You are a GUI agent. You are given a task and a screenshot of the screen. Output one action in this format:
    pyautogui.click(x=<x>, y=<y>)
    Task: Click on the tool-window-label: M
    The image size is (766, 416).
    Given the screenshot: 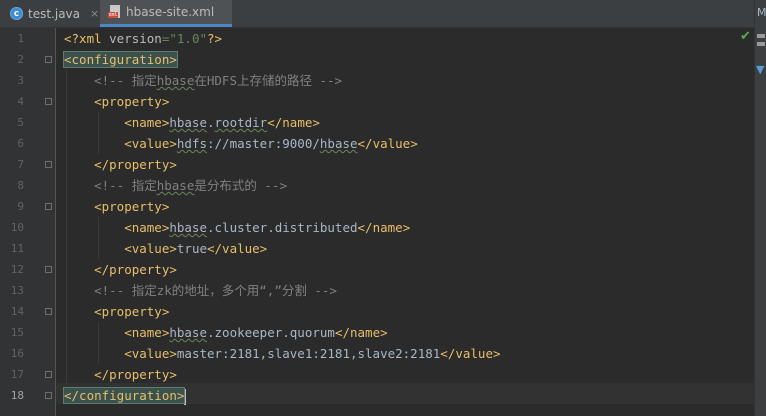 What is the action you would take?
    pyautogui.click(x=761, y=12)
    